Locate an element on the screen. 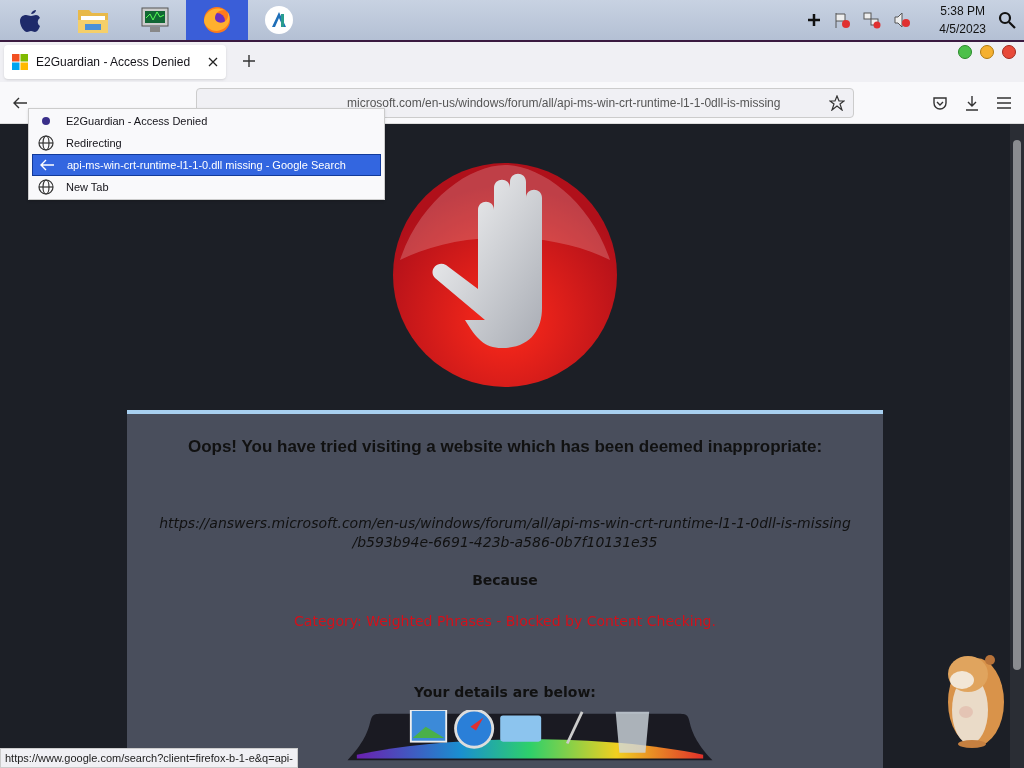 This screenshot has width=1024, height=768. stop-hand-icon is located at coordinates (505, 275).